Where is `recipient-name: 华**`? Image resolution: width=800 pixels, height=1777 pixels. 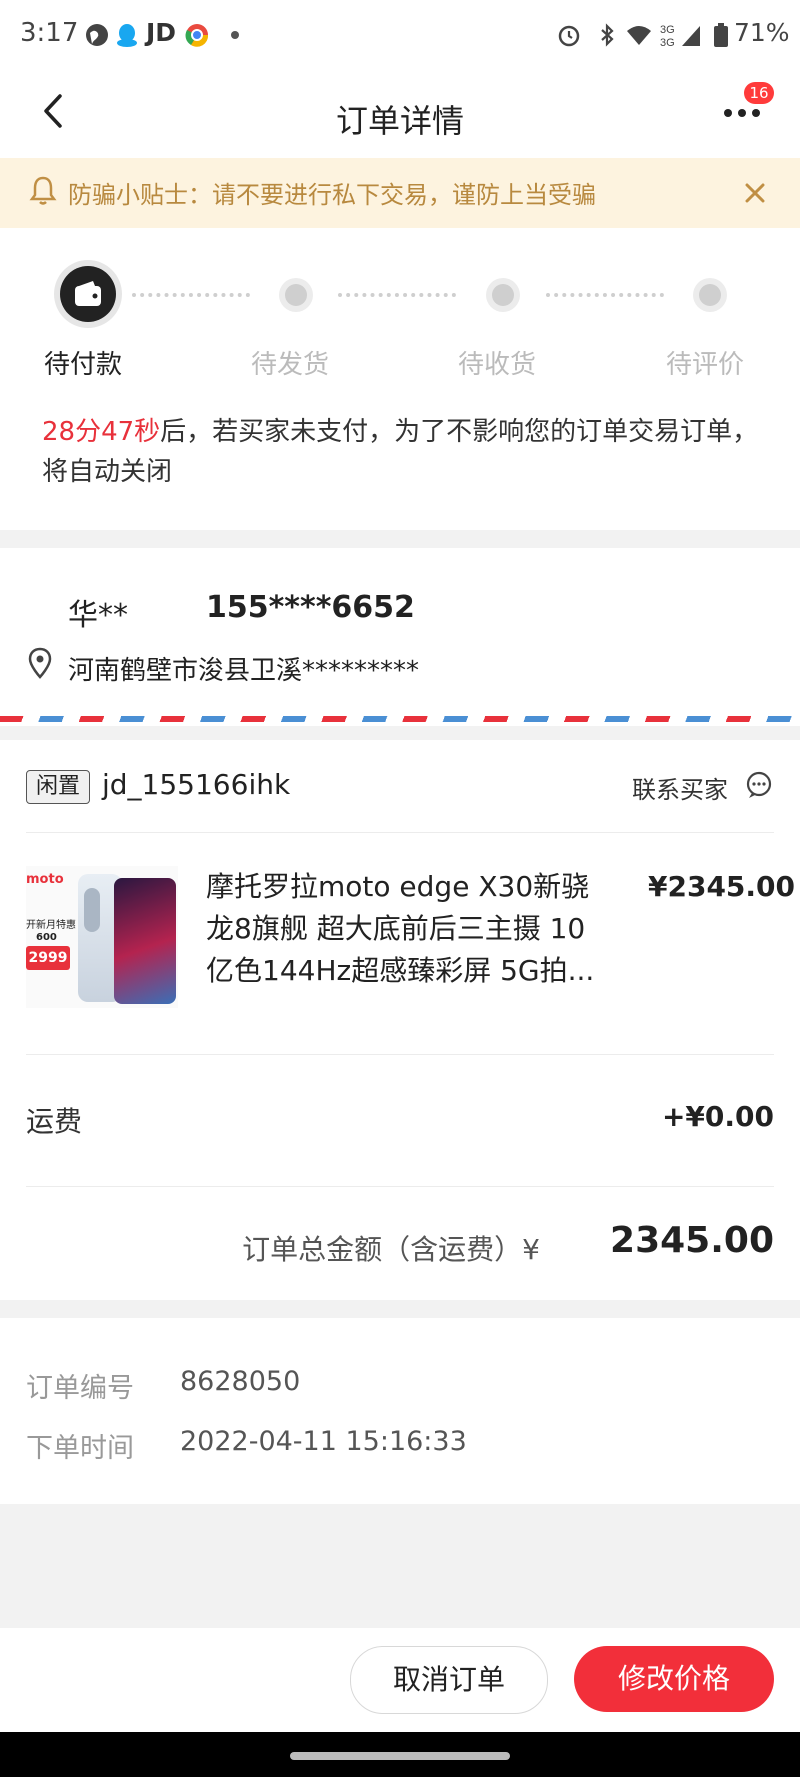
recipient-name: 华** is located at coordinates (98, 615).